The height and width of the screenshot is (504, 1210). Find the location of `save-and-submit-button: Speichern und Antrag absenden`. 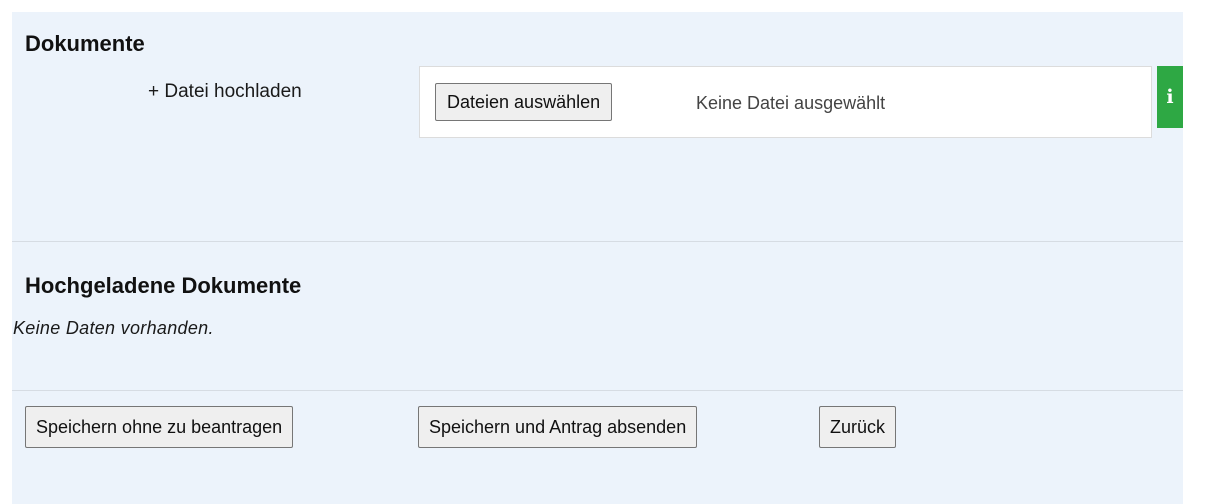

save-and-submit-button: Speichern und Antrag absenden is located at coordinates (558, 427).